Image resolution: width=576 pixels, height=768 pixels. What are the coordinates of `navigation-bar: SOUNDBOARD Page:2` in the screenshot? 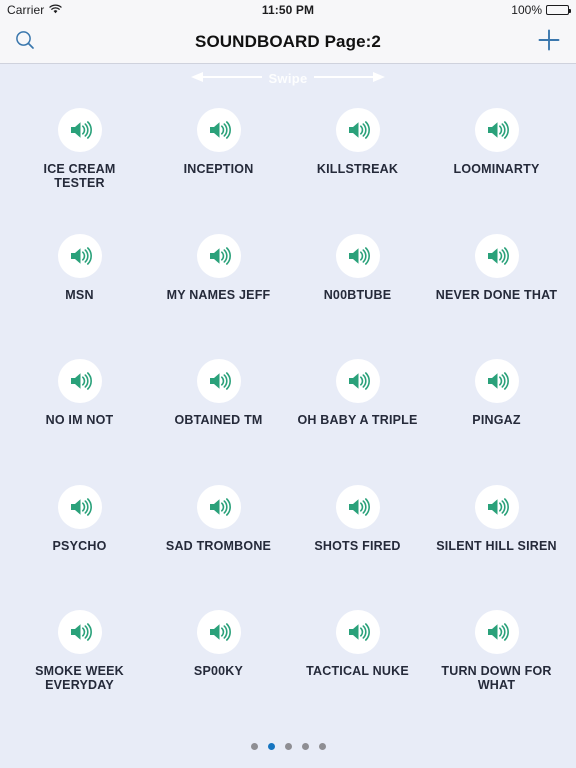 It's located at (288, 42).